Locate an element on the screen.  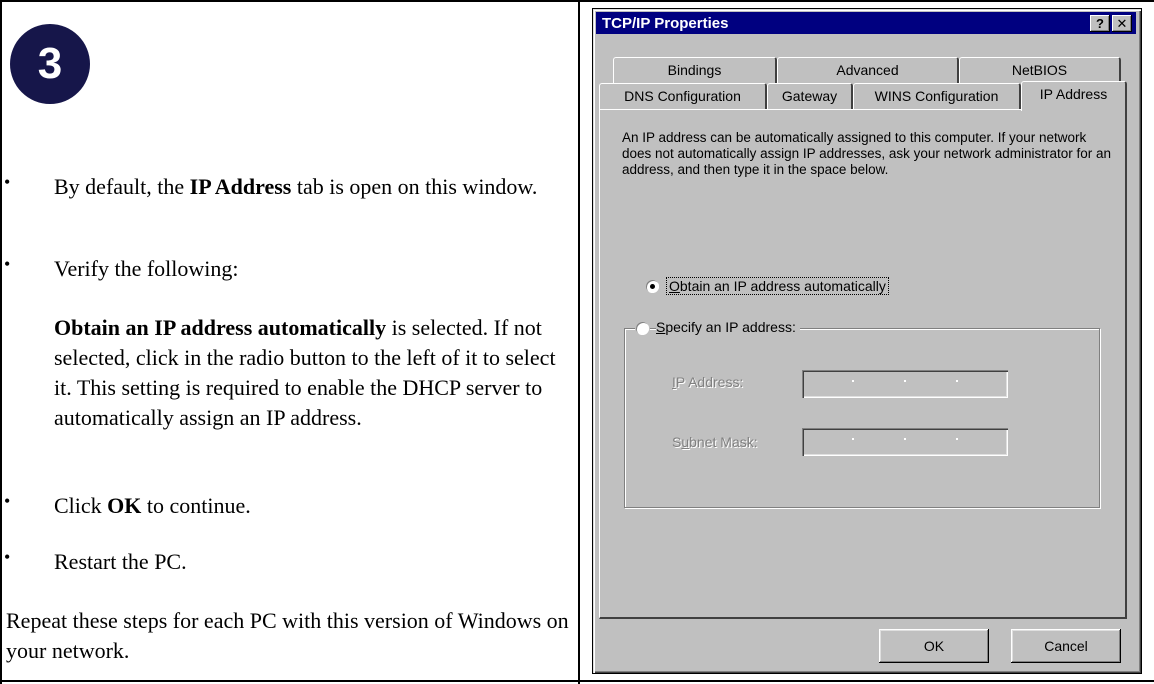
window-title: TCP/IP Properties is located at coordinates (665, 23).